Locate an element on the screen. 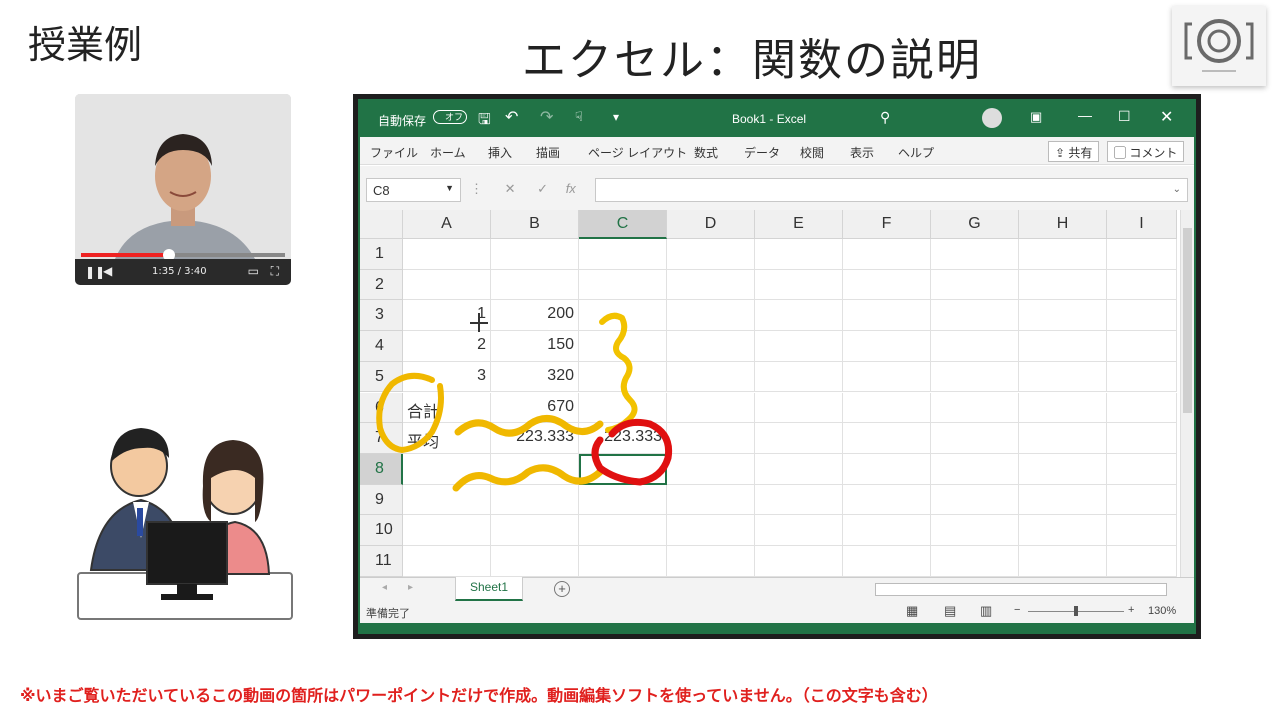  cell-e11 is located at coordinates (799, 561).